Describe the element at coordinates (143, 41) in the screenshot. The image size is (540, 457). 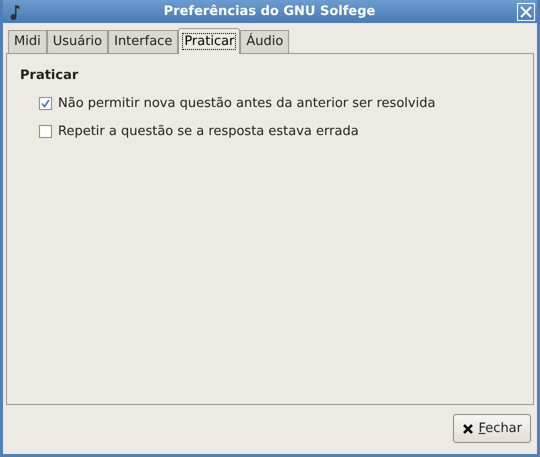
I see `tab: Interface` at that location.